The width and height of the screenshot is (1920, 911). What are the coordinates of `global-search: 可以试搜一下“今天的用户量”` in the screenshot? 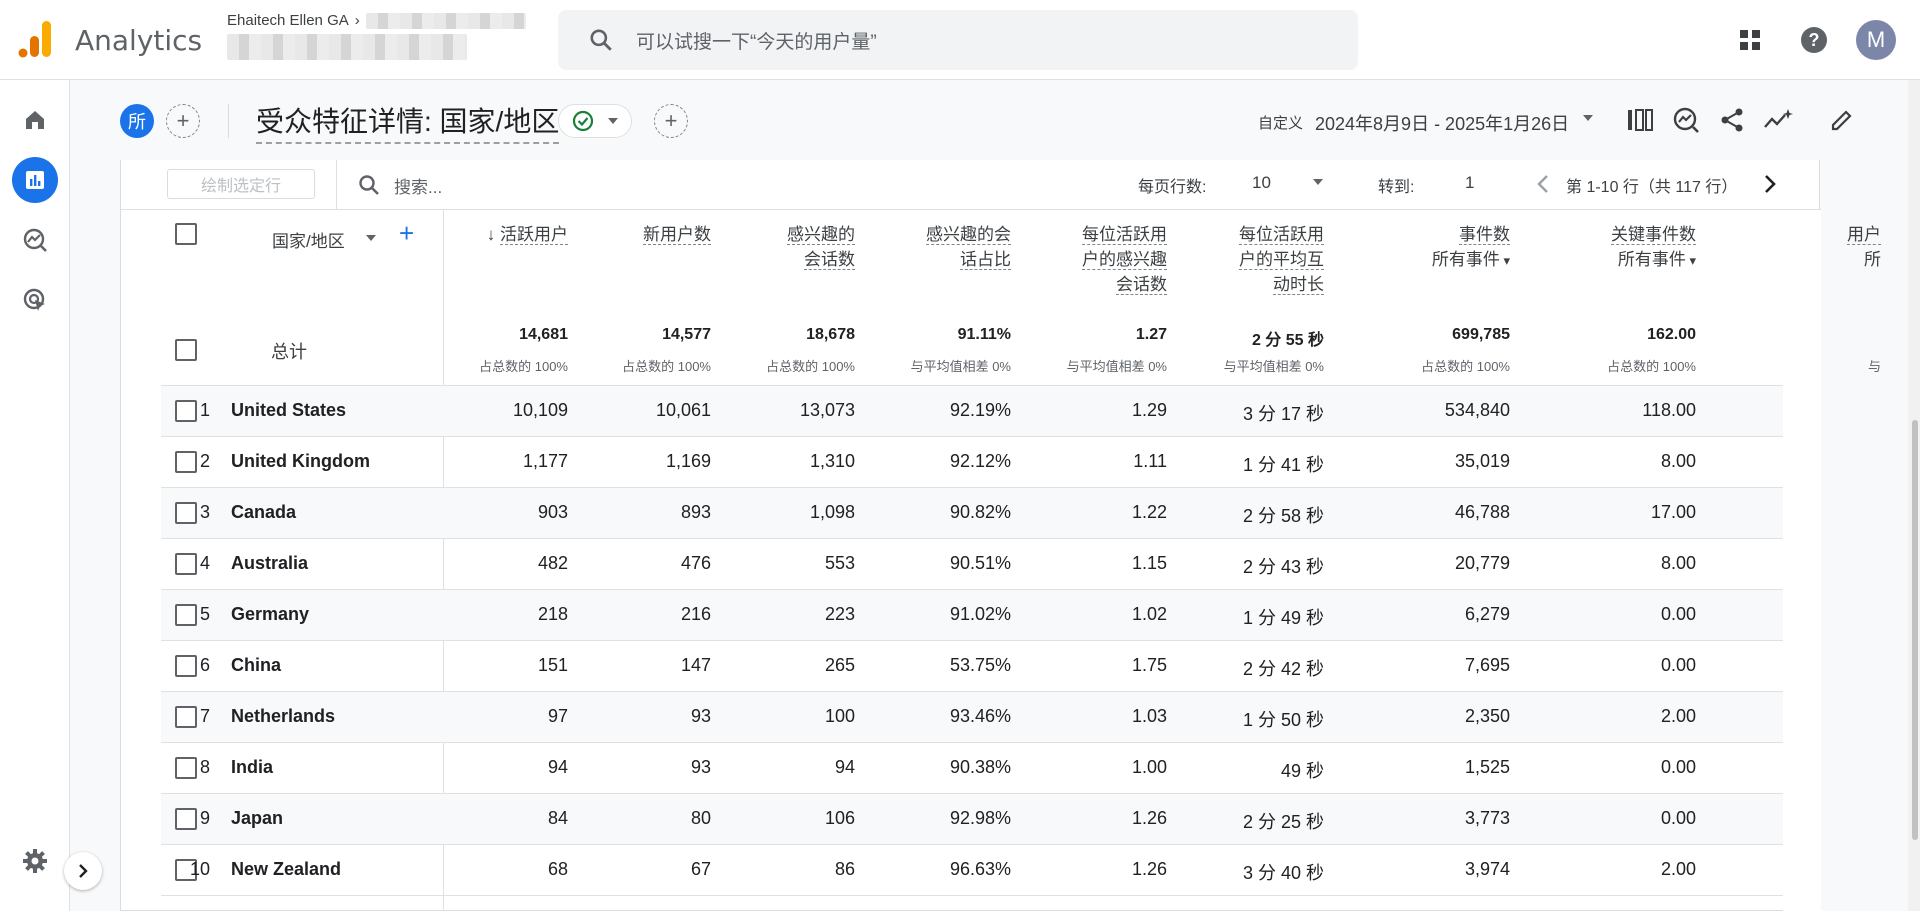 It's located at (958, 40).